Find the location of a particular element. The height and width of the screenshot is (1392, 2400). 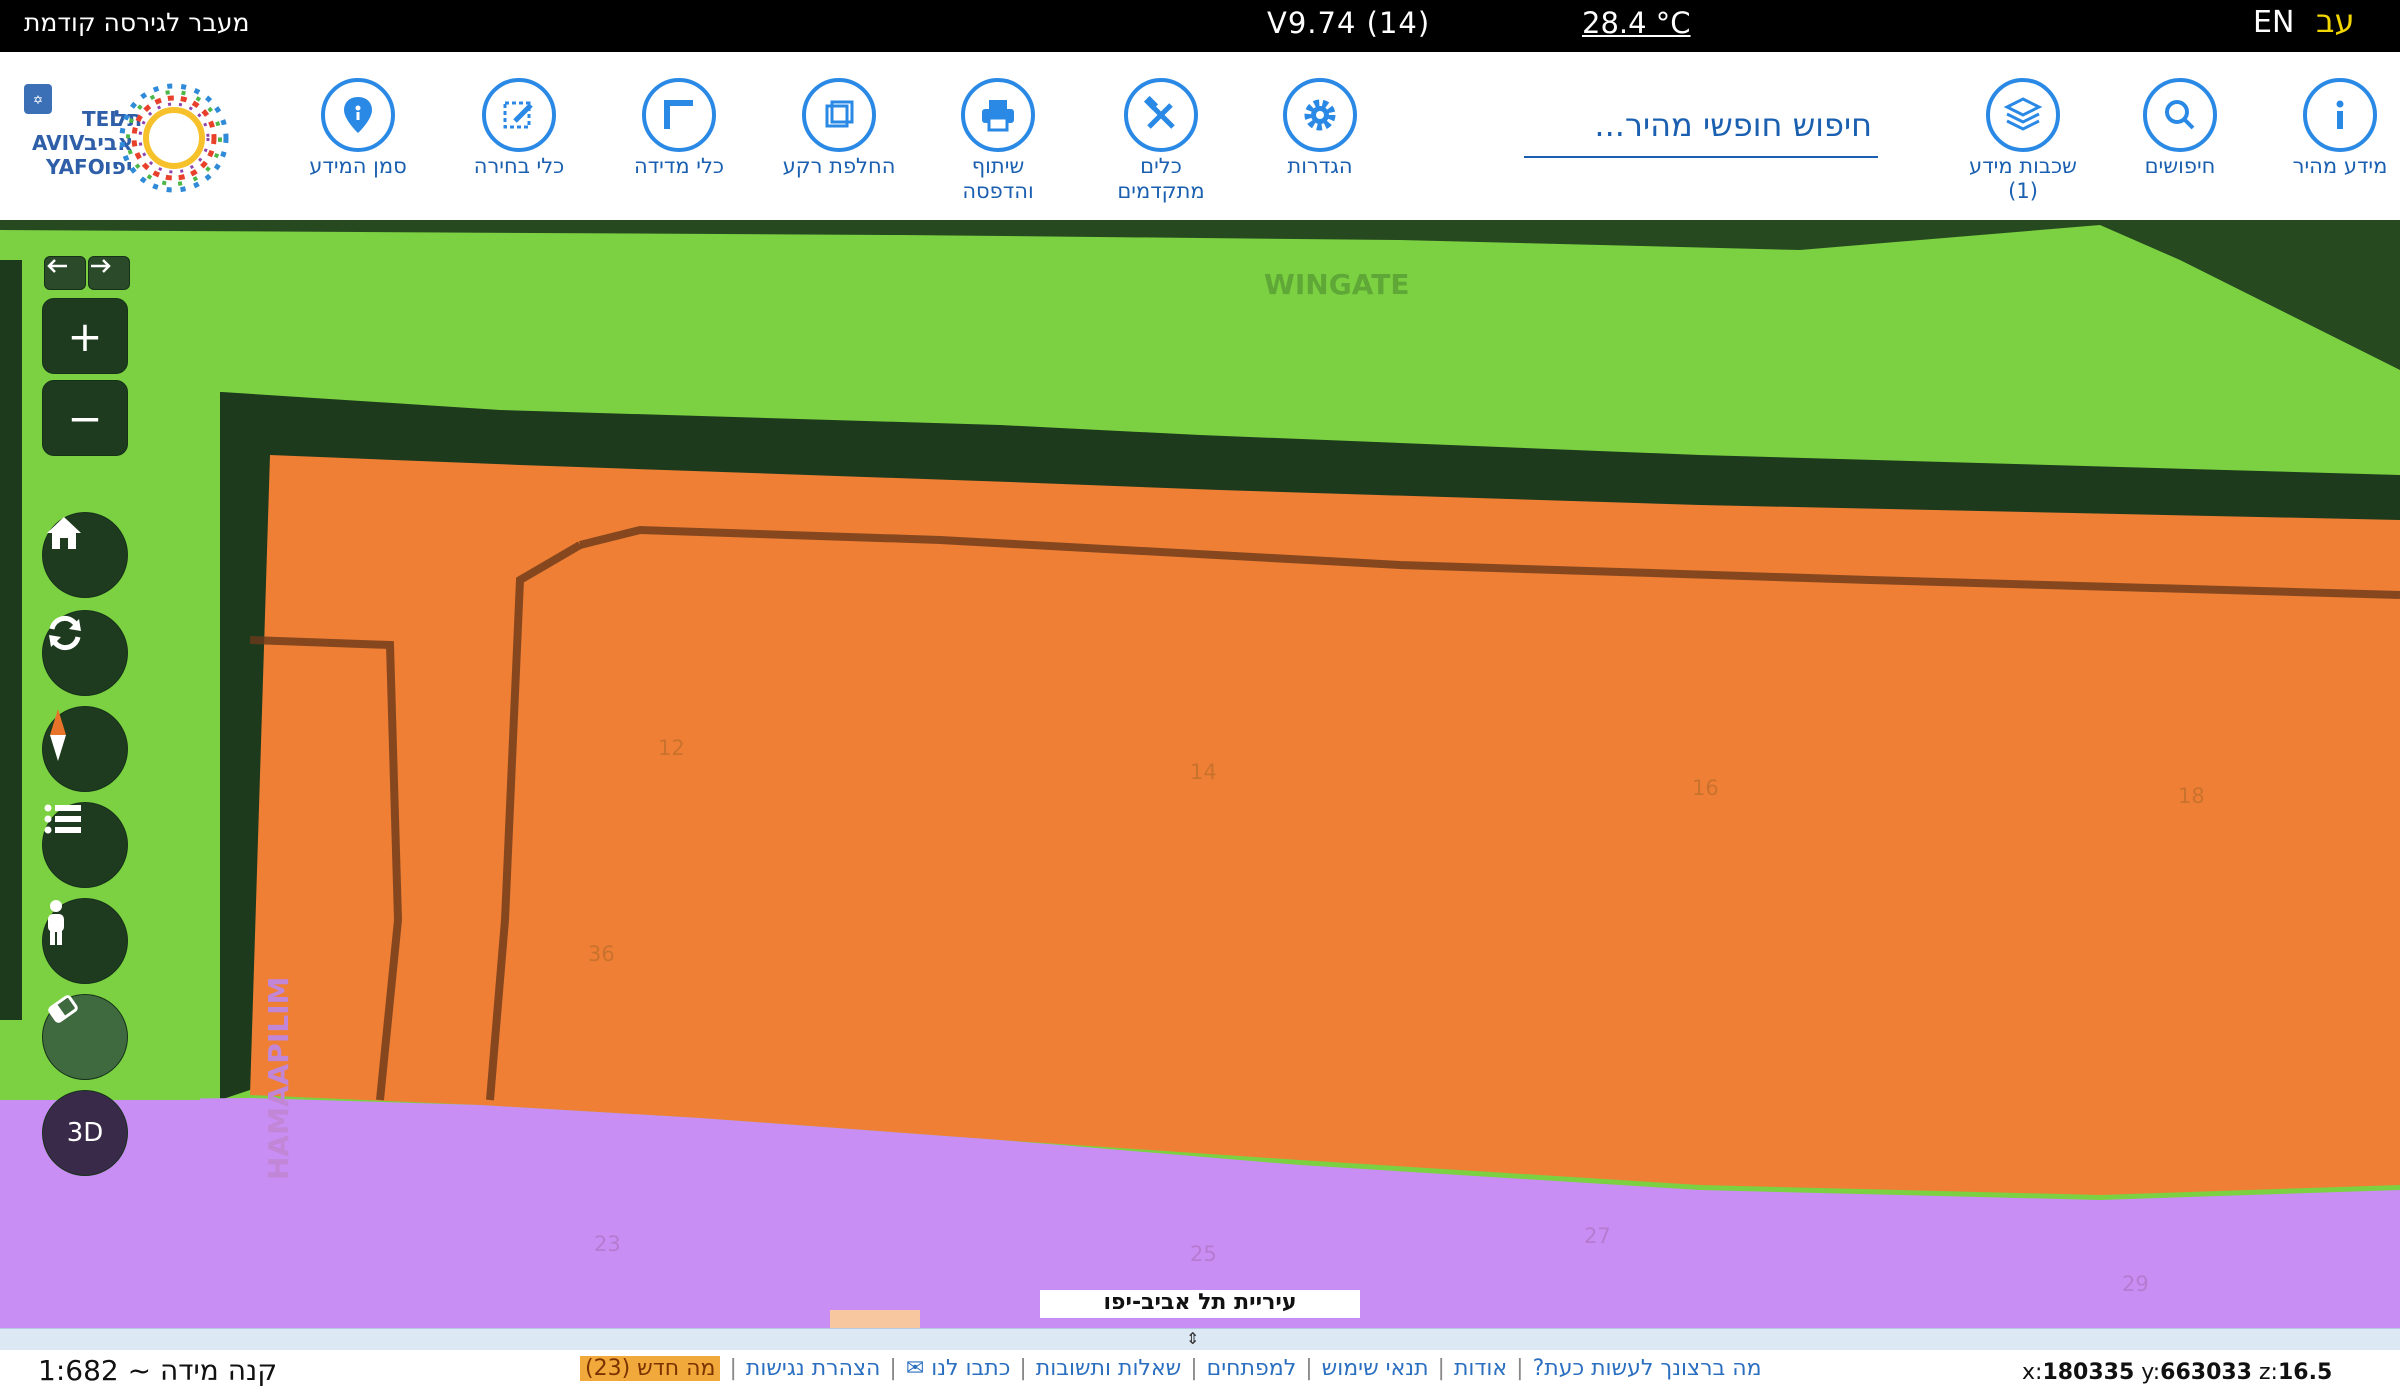

svg-text: YAFO is located at coordinates (75, 167).